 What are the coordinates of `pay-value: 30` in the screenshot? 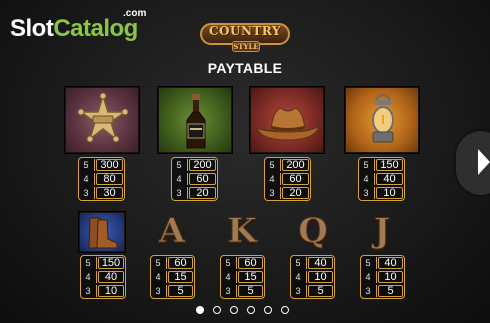 It's located at (109, 193).